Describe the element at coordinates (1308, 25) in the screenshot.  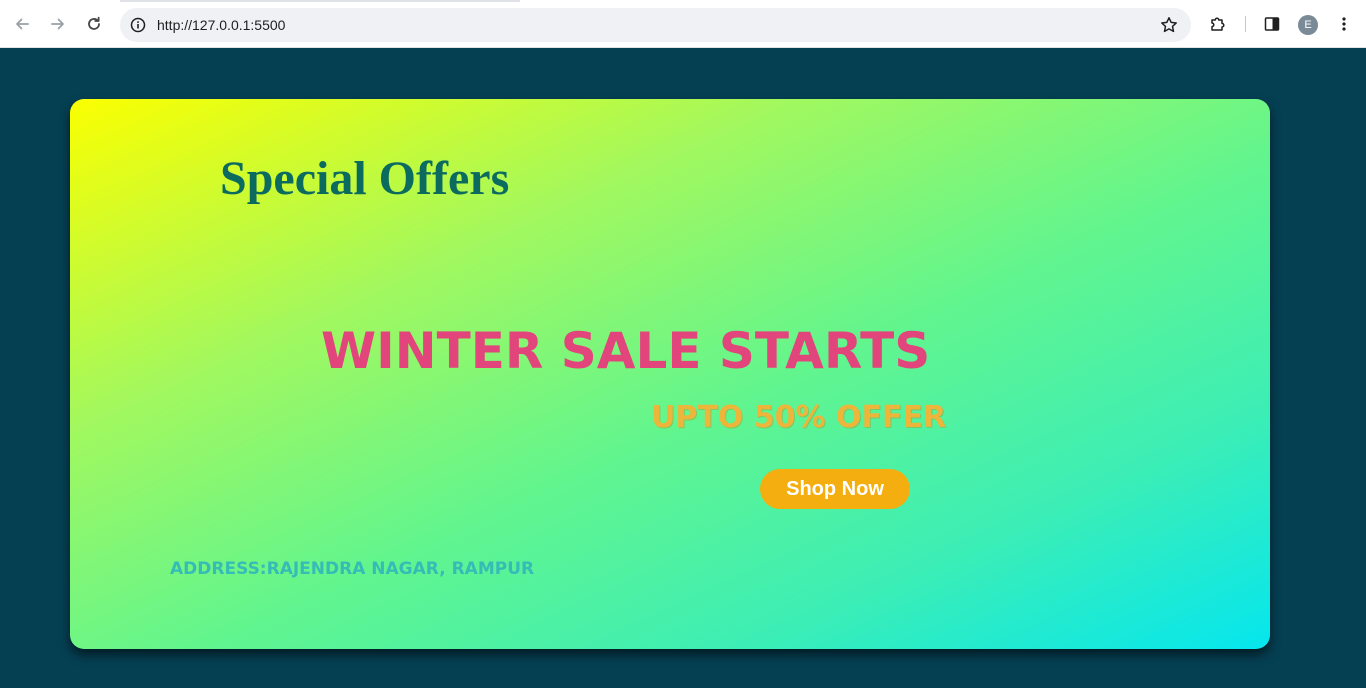
I see `profile-avatar: E` at that location.